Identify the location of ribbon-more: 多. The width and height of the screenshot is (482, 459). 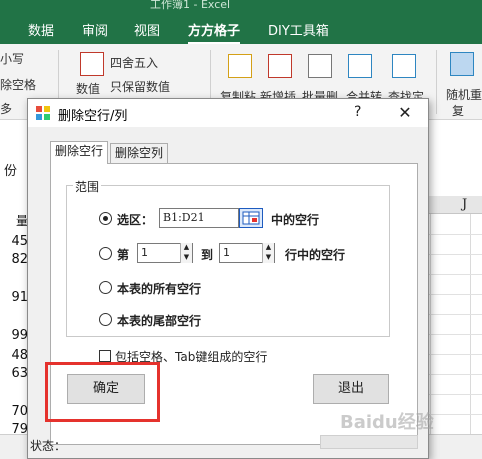
(6, 108).